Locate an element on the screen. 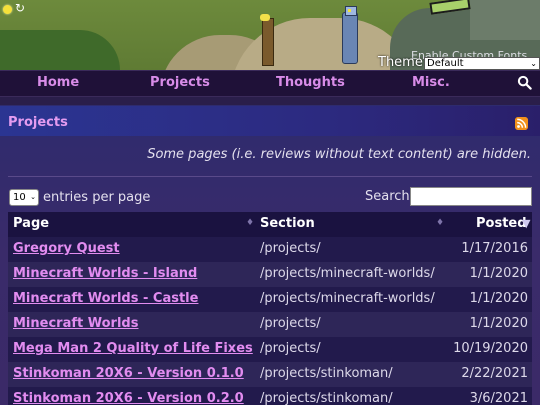  banner-lamp-post is located at coordinates (268, 42).